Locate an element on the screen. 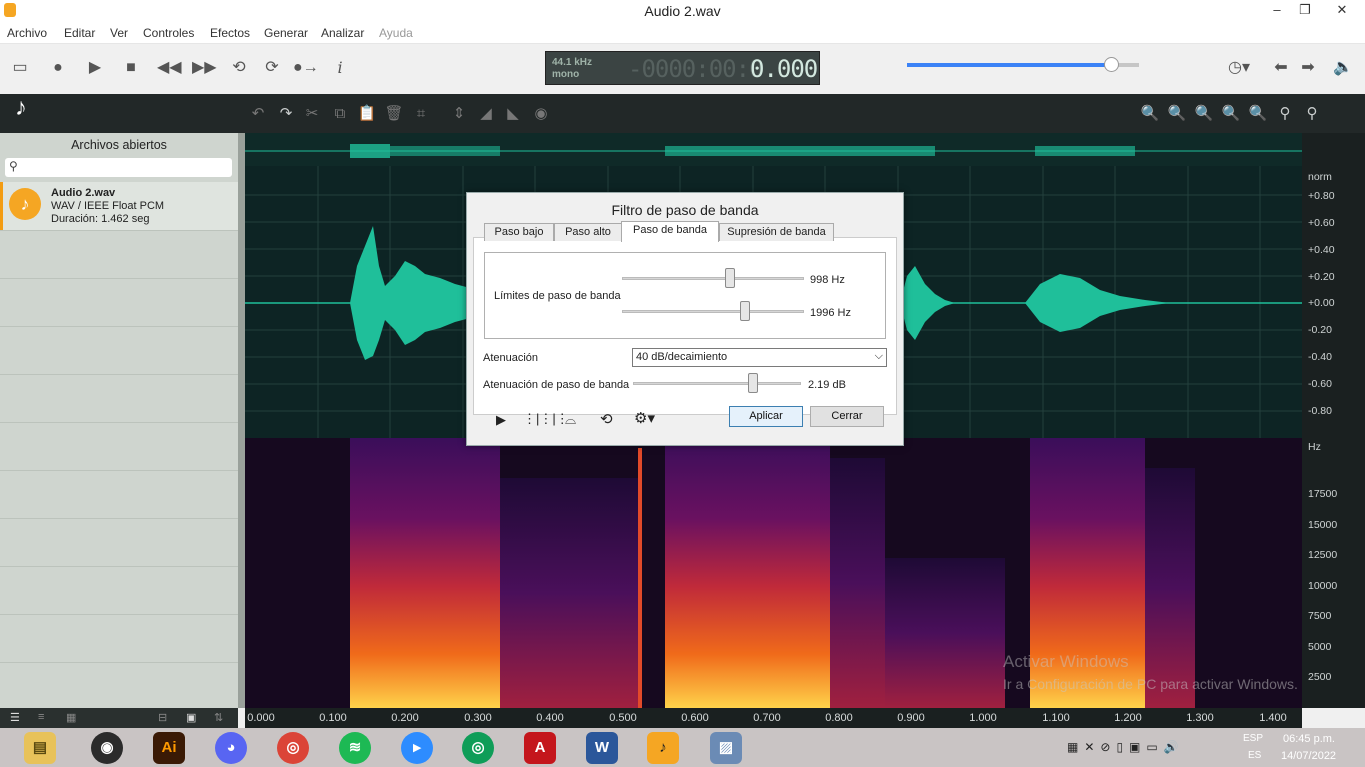 The image size is (1365, 767). zoom-all-icon: 🔍 is located at coordinates (1258, 114).